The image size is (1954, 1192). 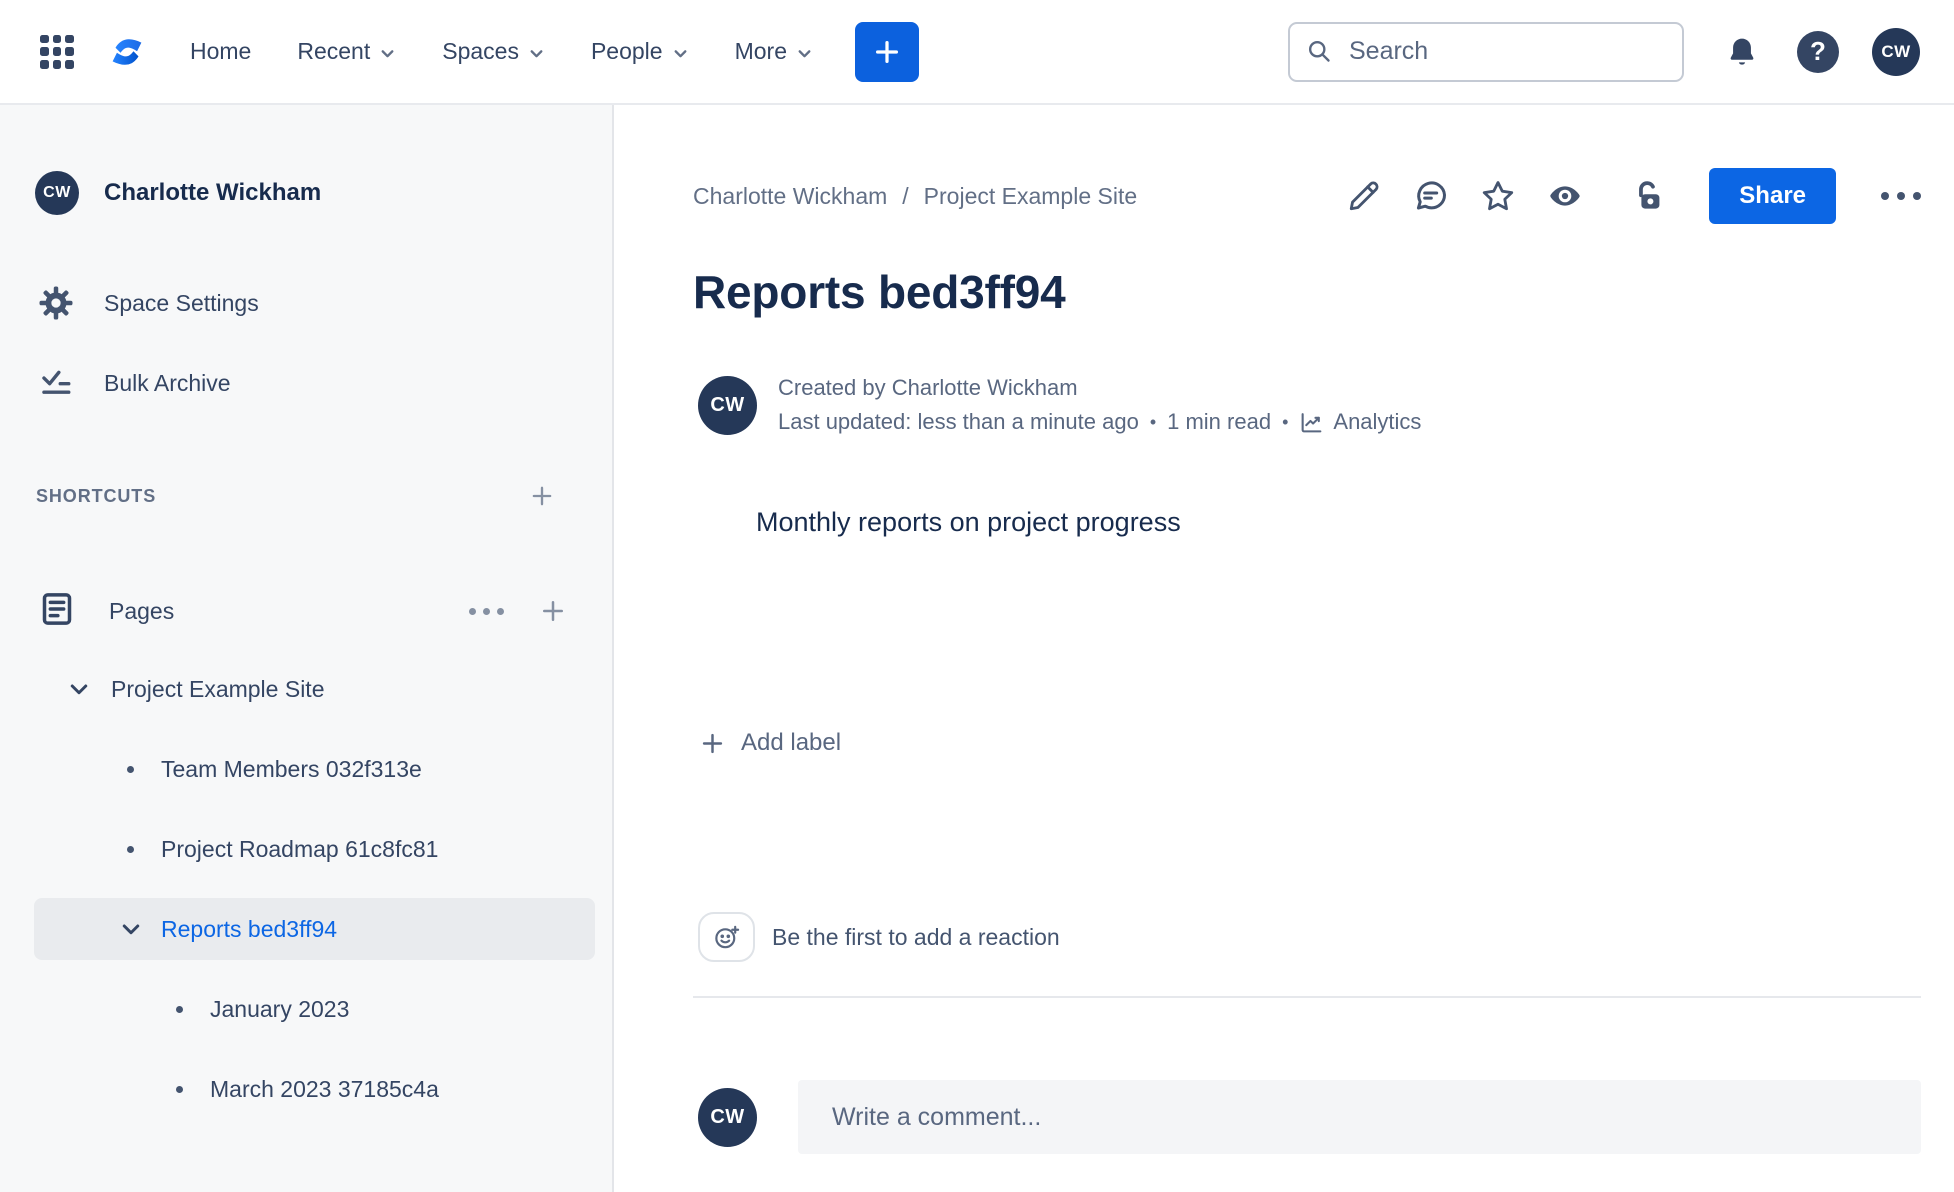 I want to click on gear-icon, so click(x=56, y=303).